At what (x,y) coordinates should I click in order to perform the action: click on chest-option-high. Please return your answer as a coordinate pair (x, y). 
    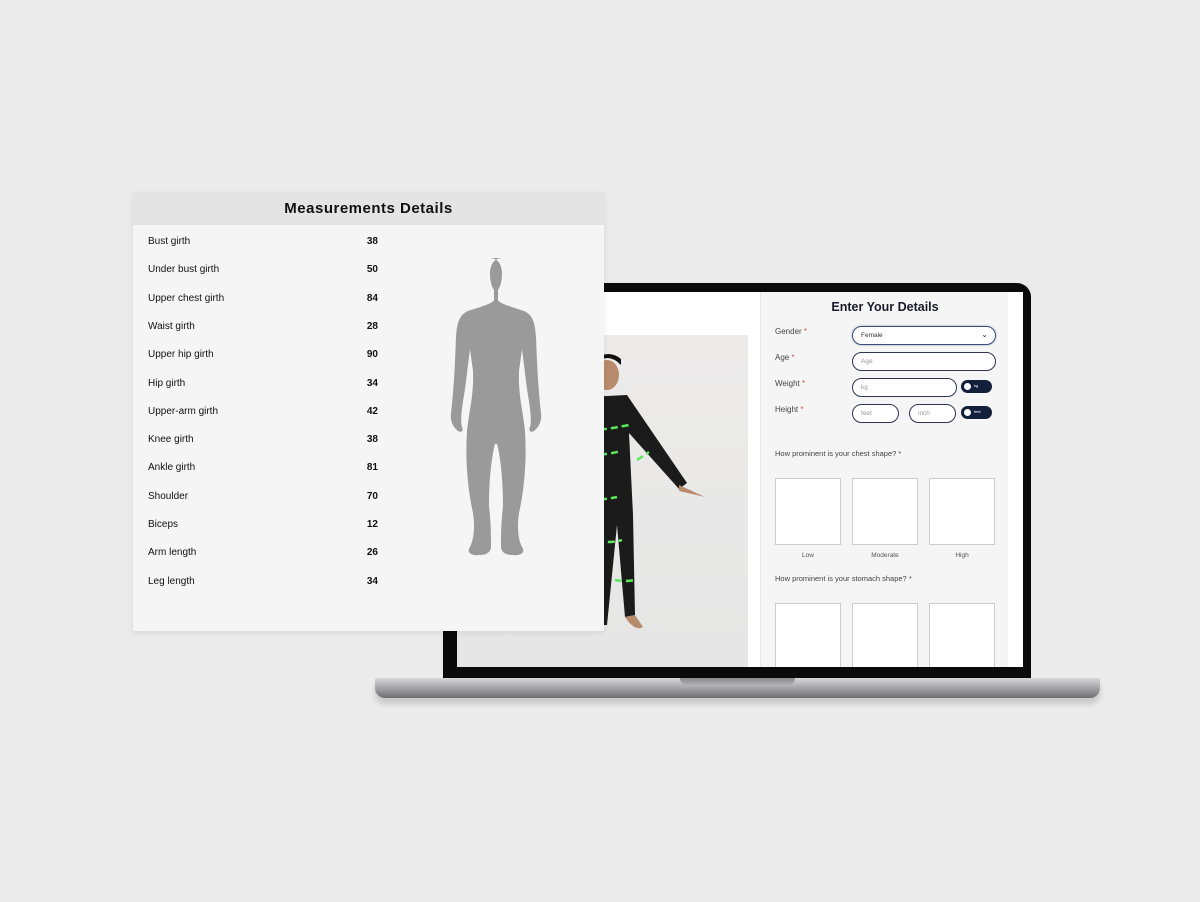
    Looking at the image, I should click on (962, 511).